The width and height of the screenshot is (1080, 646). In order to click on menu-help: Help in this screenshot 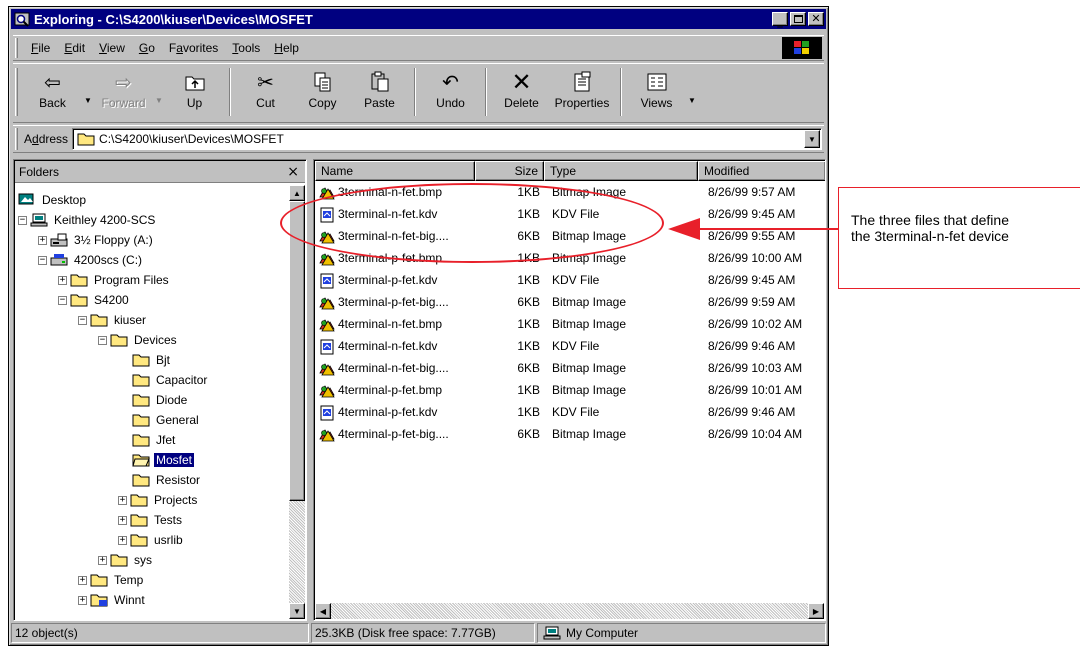, I will do `click(286, 48)`.